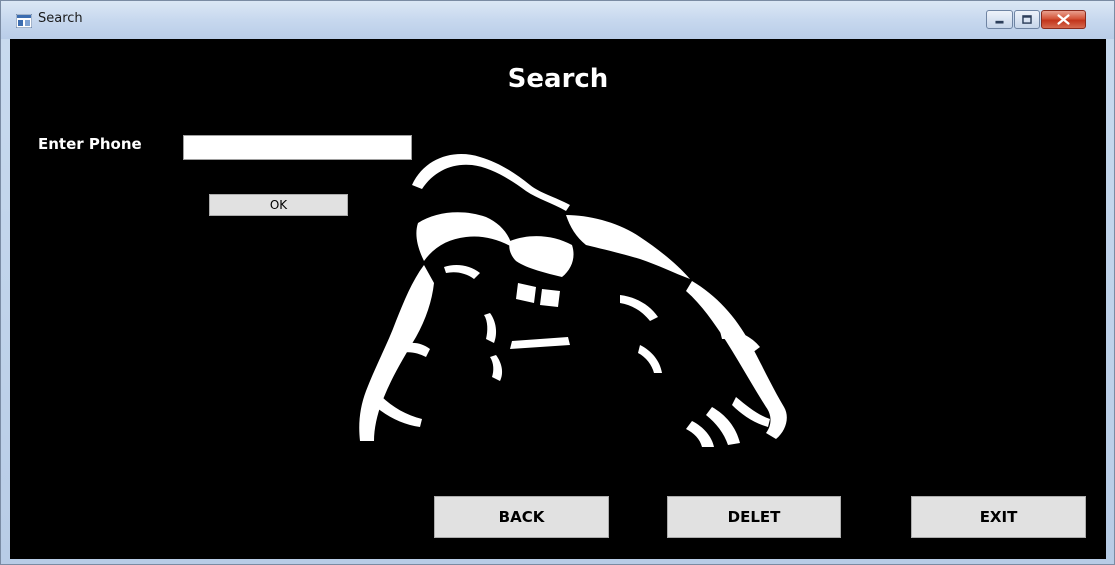 Image resolution: width=1115 pixels, height=565 pixels. I want to click on form-window-icon, so click(24, 21).